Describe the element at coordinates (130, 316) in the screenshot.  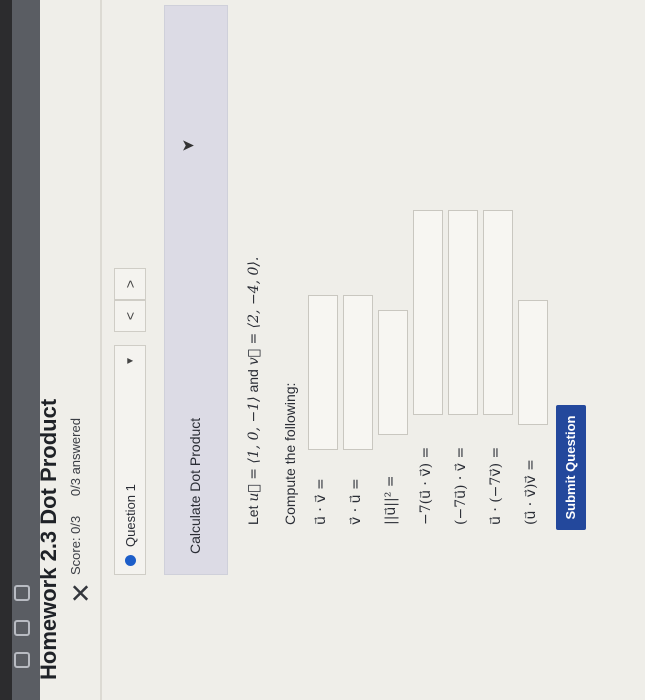
I see `previous-question-button: <` at that location.